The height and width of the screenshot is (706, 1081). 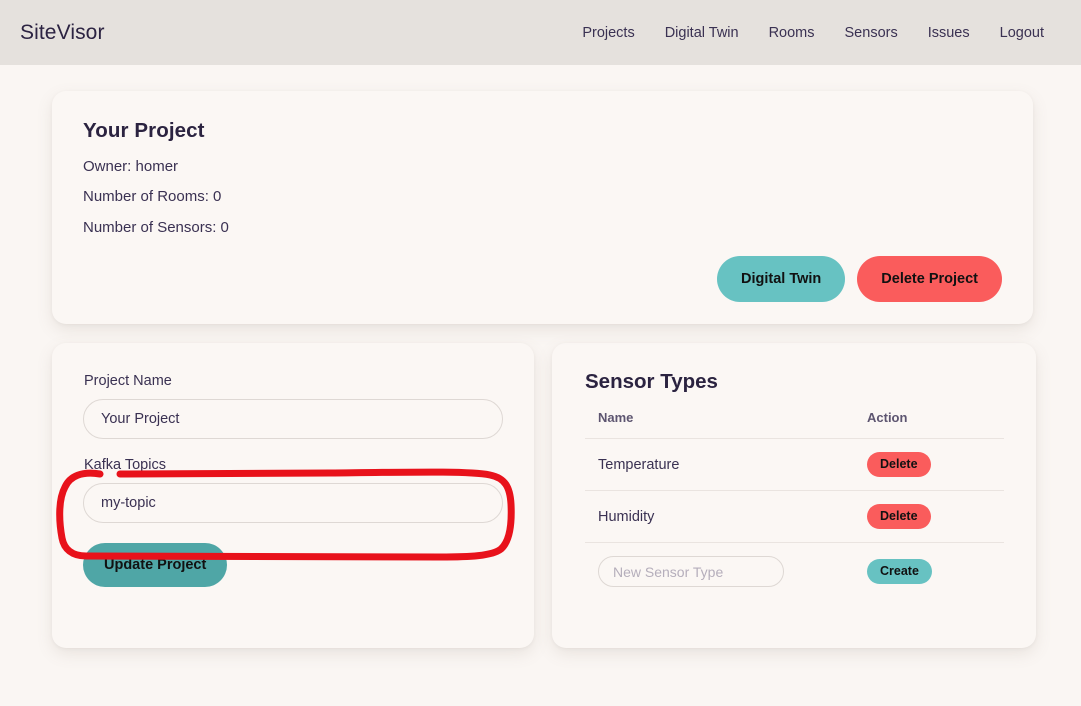 What do you see at coordinates (719, 516) in the screenshot?
I see `sensor-type-name: Humidity` at bounding box center [719, 516].